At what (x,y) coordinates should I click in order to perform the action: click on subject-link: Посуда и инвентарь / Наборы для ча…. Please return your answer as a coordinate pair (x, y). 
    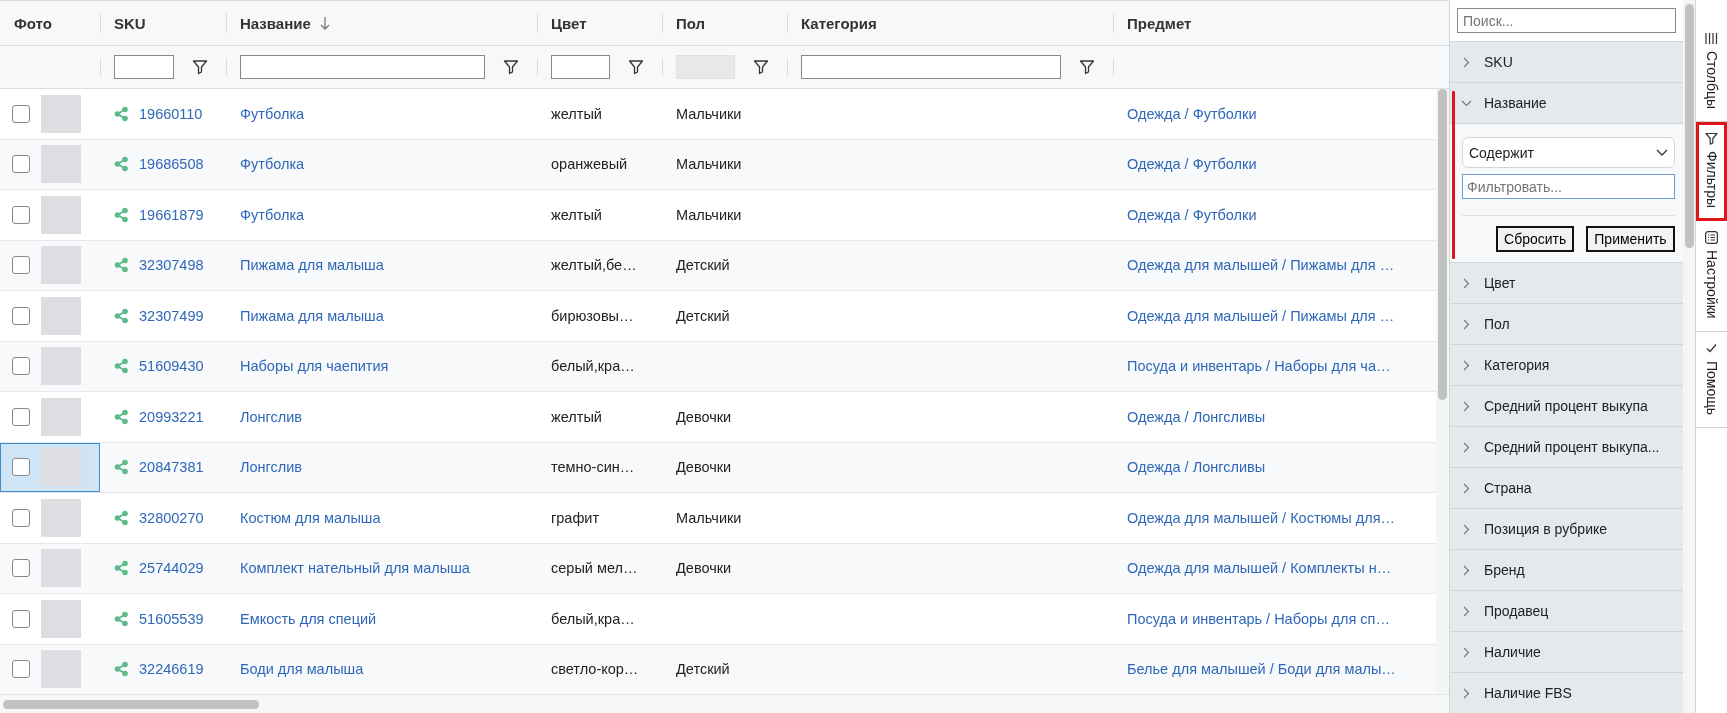
    Looking at the image, I should click on (1259, 366).